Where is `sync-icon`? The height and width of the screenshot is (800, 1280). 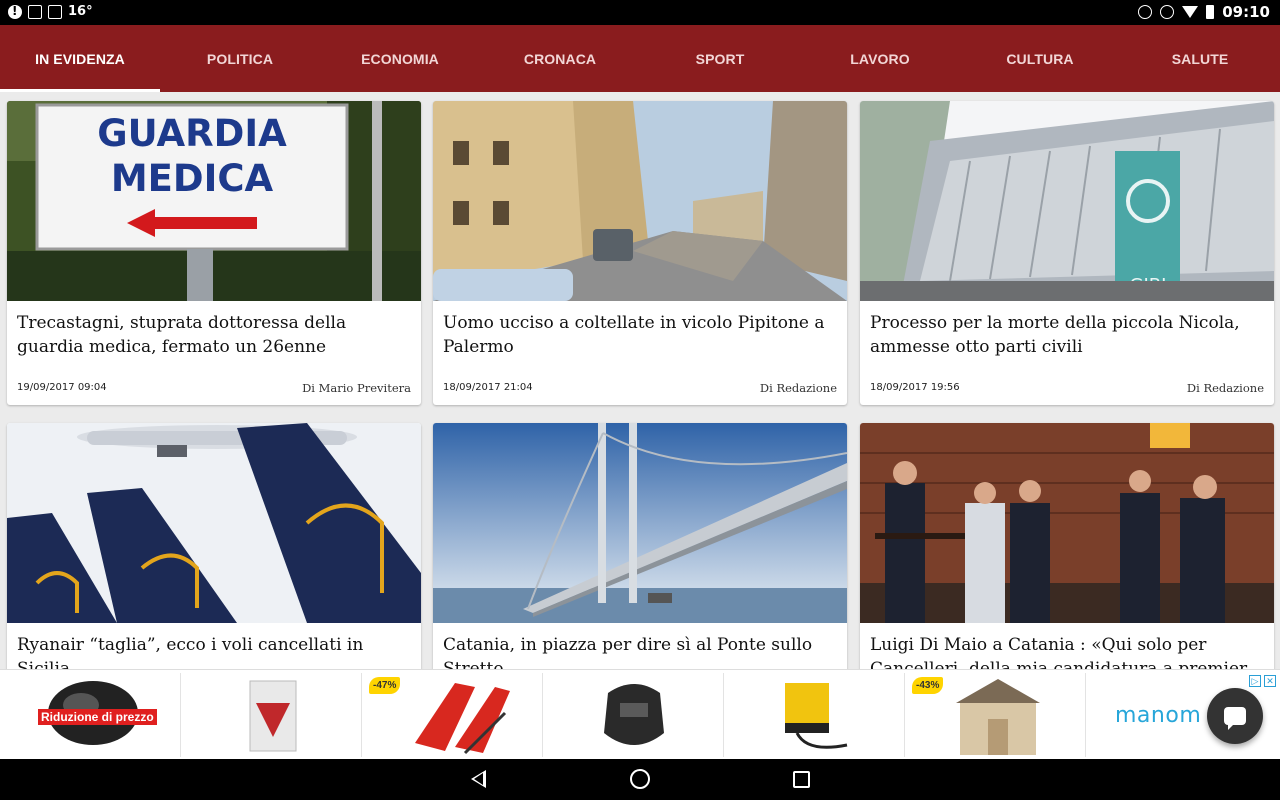
sync-icon is located at coordinates (1145, 12).